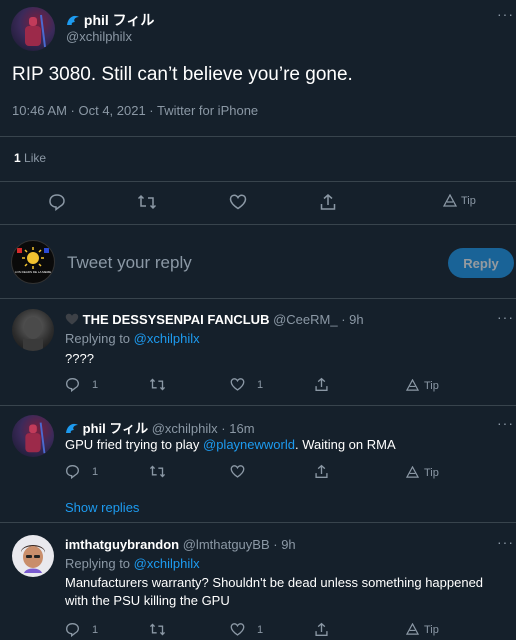 This screenshot has width=516, height=640. I want to click on reply-submit-button: Reply, so click(481, 263).